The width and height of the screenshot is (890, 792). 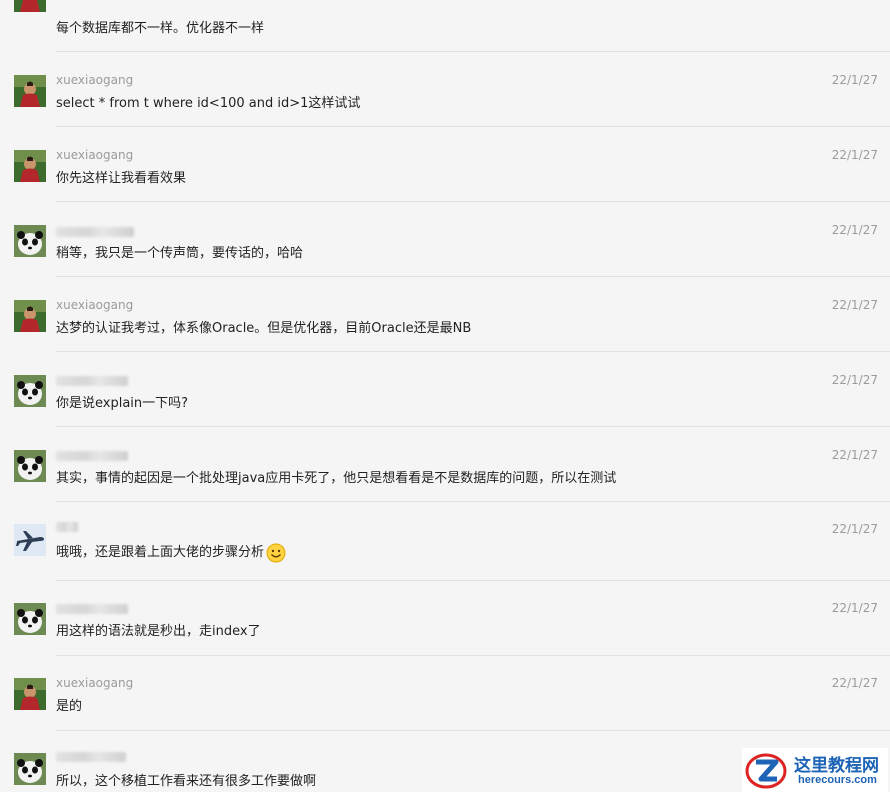 I want to click on comment-text: 你先这样让我看看效果, so click(x=121, y=178).